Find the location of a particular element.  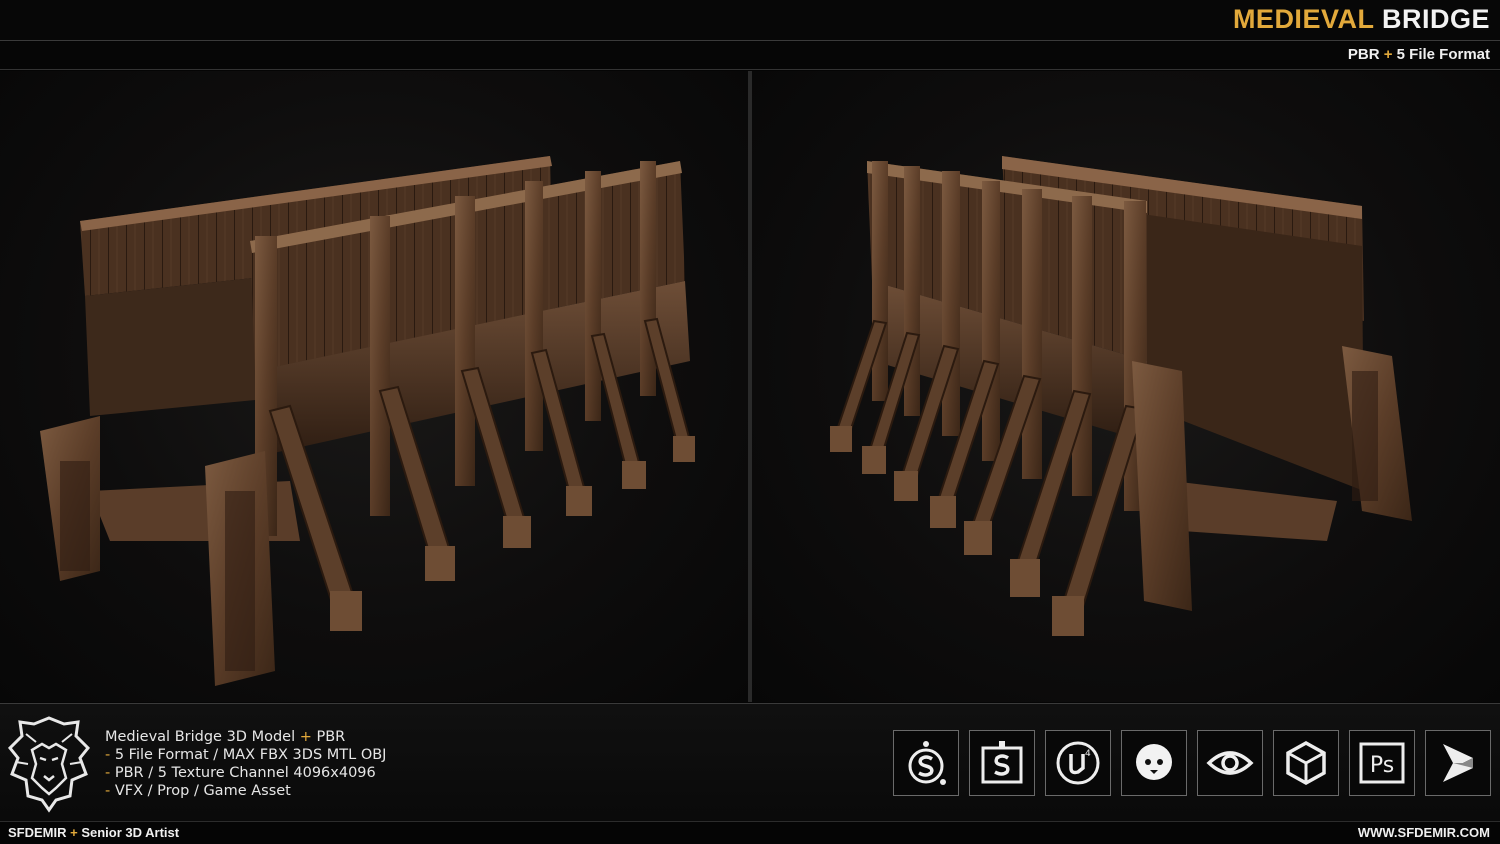

description-plus: + is located at coordinates (305, 737).